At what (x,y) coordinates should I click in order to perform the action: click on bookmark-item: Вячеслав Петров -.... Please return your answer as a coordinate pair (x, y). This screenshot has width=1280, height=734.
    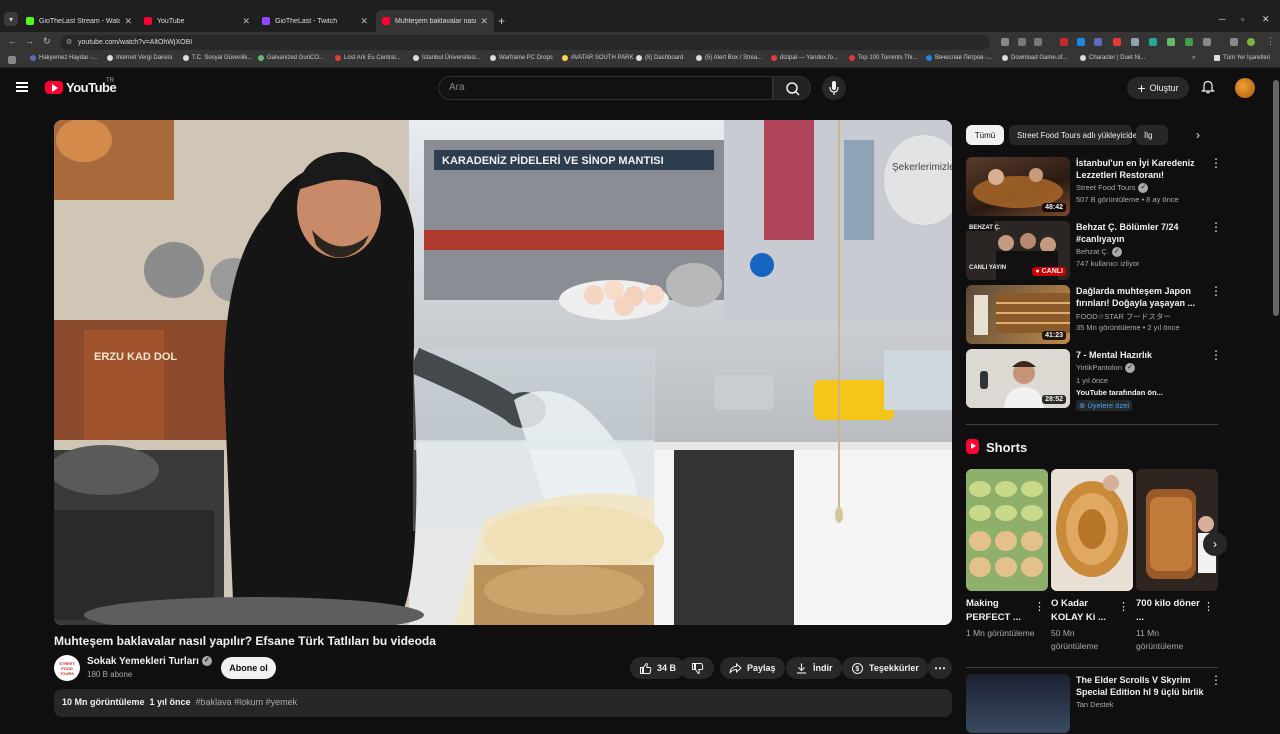
    Looking at the image, I should click on (959, 58).